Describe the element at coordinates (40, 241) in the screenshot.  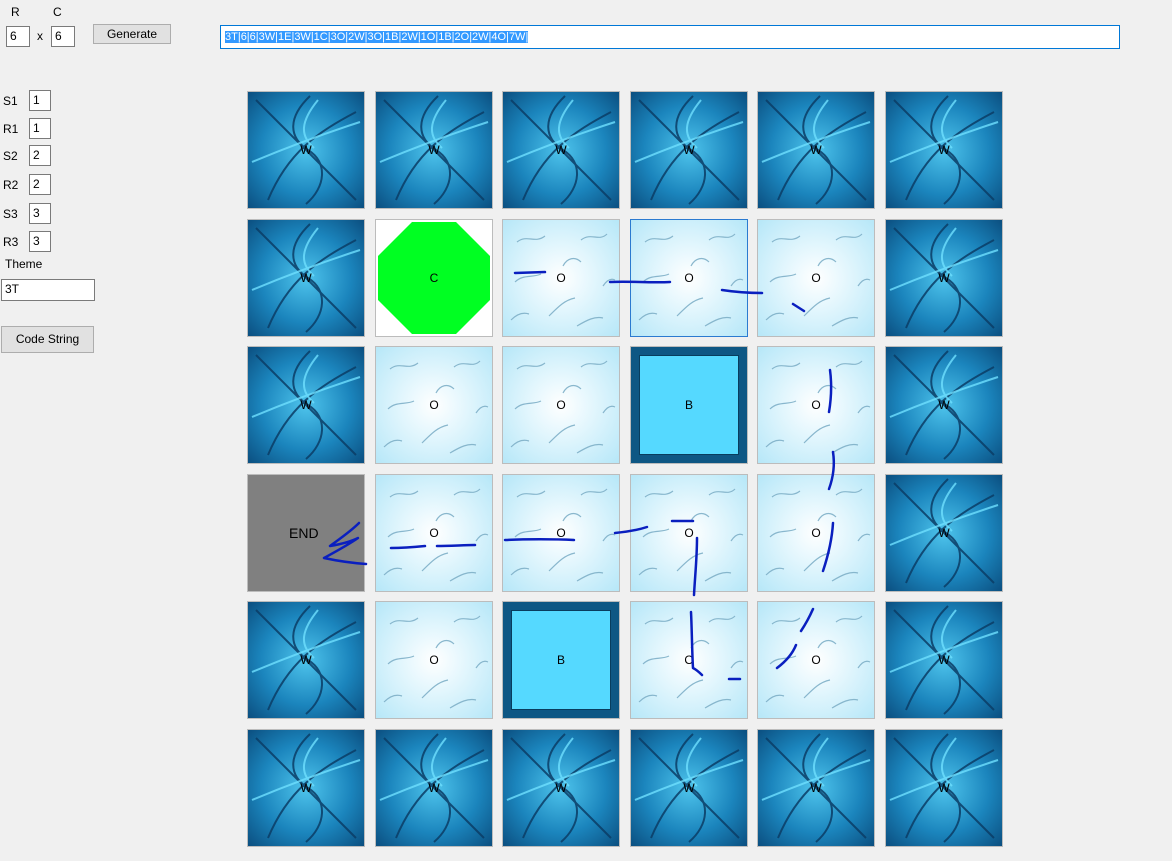
I see `sidebar-input-r3: 3` at that location.